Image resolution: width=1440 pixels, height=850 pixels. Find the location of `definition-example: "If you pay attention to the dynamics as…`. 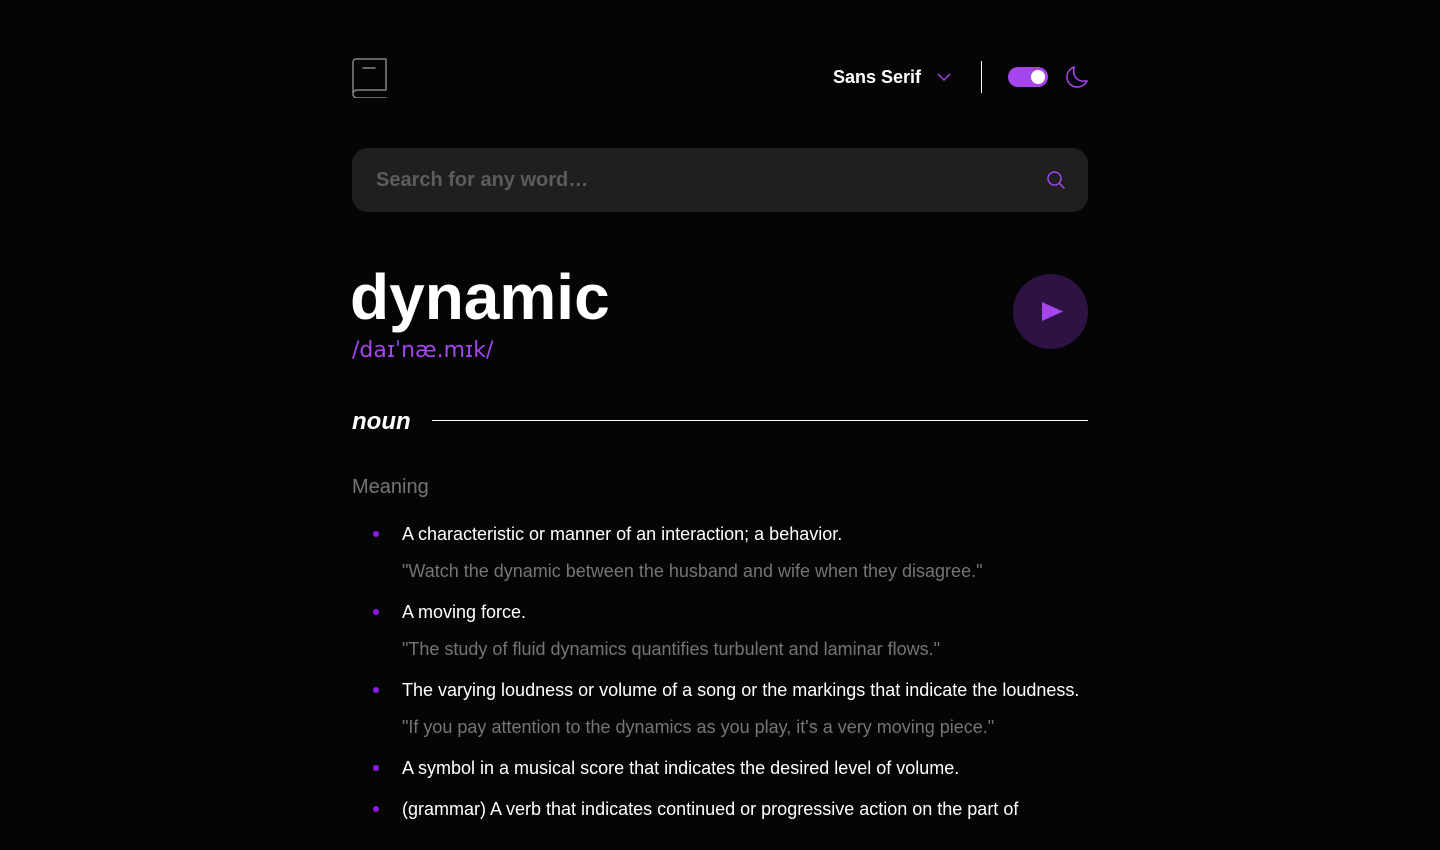

definition-example: "If you pay attention to the dynamics as… is located at coordinates (698, 727).